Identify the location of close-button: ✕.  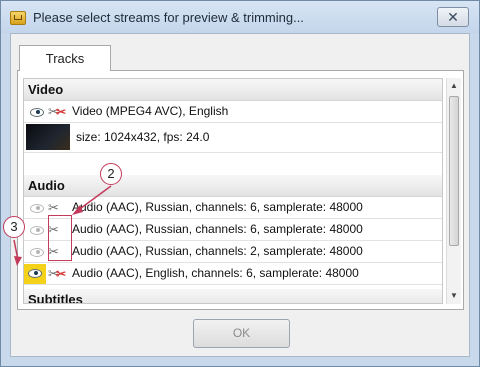
(453, 17).